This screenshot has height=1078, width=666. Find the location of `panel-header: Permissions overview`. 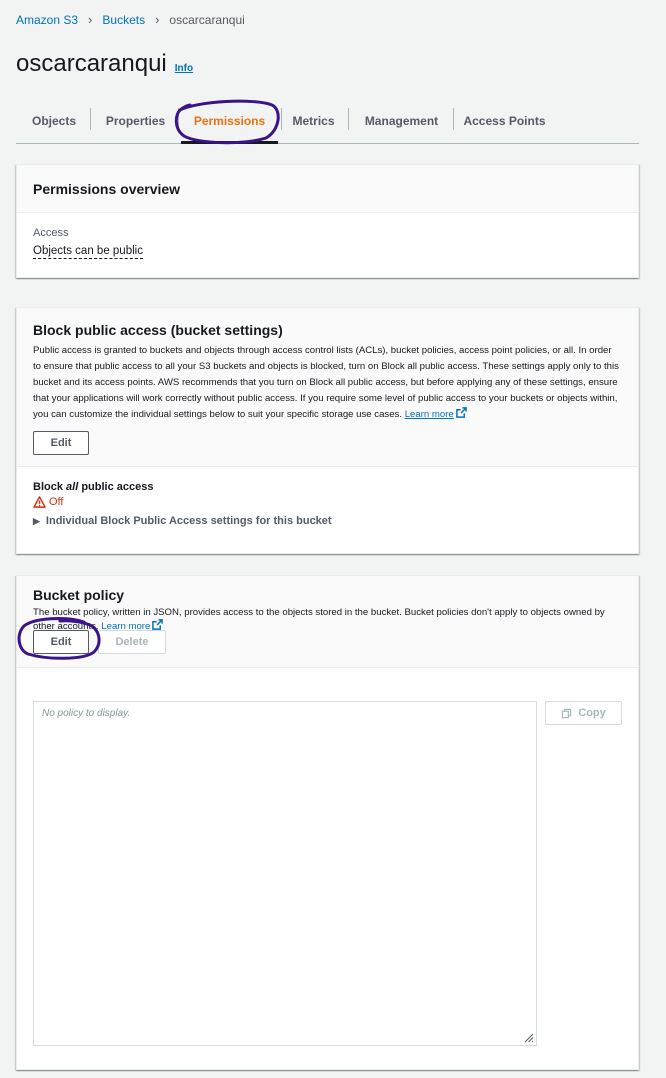

panel-header: Permissions overview is located at coordinates (327, 189).